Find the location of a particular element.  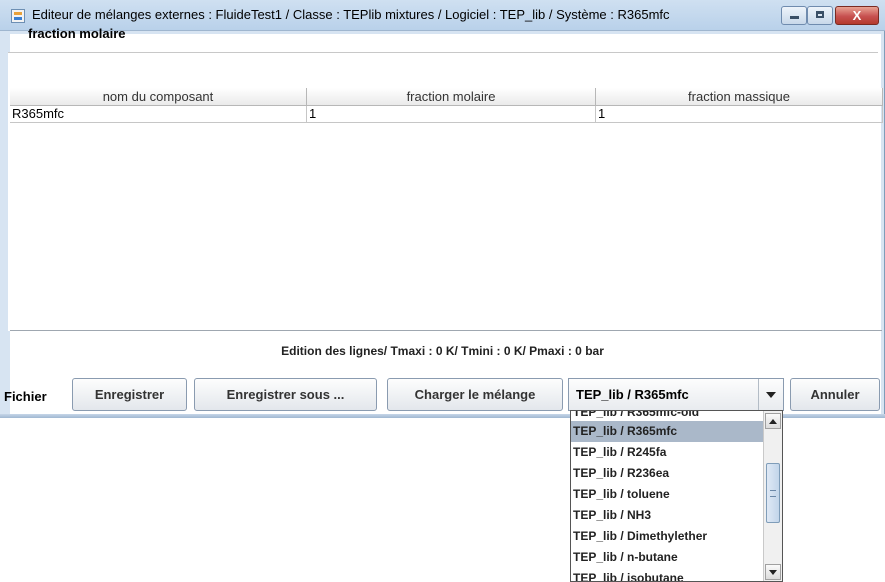

table-cell-molar-fraction: 1 is located at coordinates (451, 114).